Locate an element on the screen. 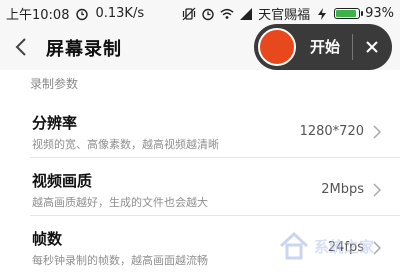 This screenshot has height=274, width=400. alarm-clock-icon is located at coordinates (82, 14).